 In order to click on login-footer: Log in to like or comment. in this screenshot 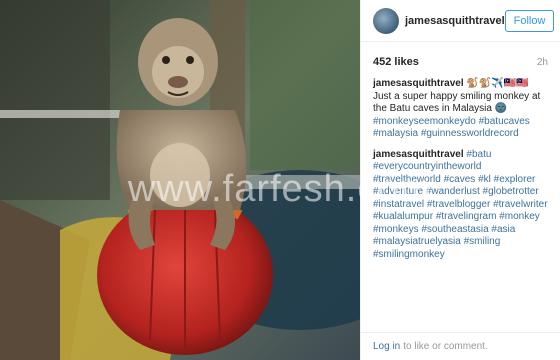, I will do `click(460, 346)`.